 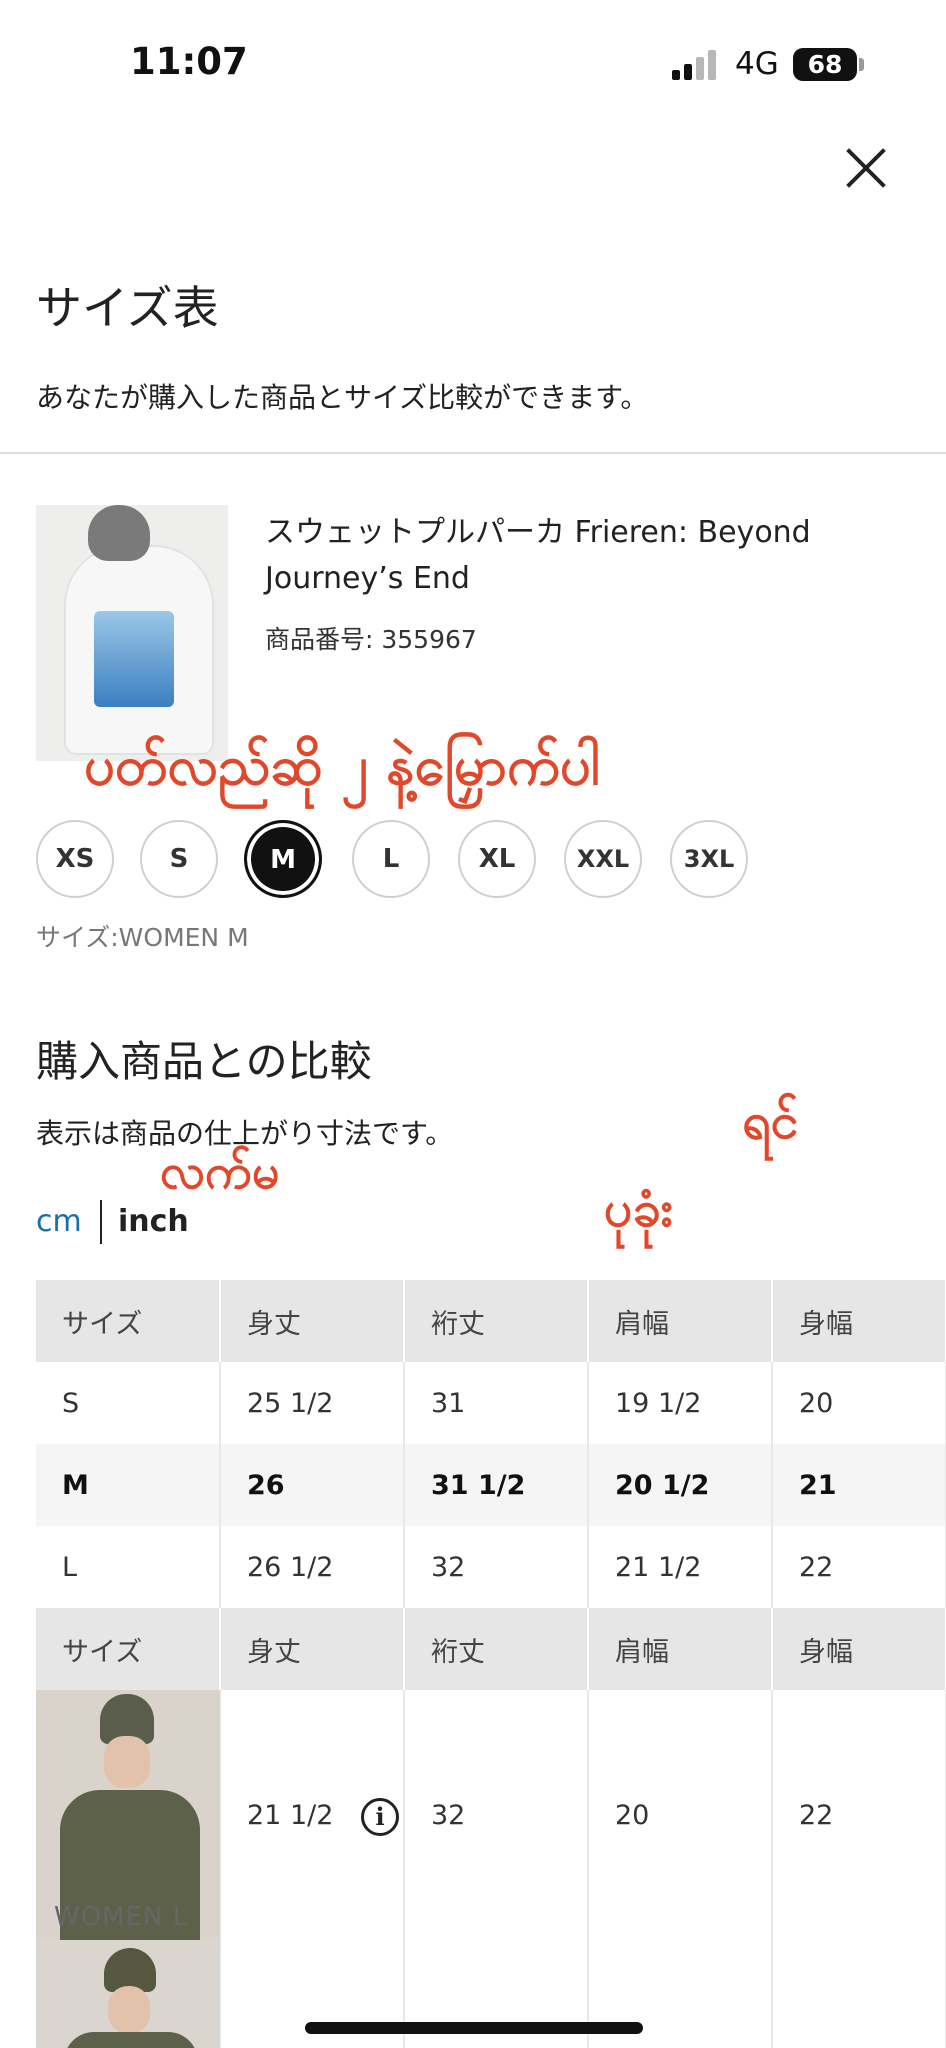 I want to click on battery-tip, so click(x=861, y=64).